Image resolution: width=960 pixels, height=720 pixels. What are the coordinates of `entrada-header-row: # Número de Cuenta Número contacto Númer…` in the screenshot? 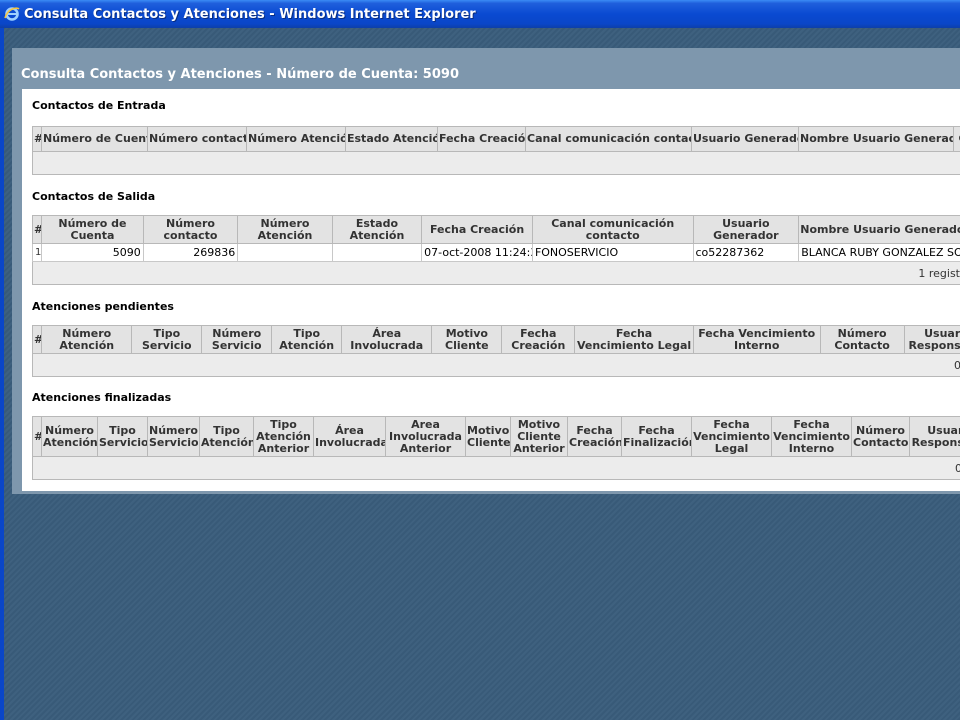 It's located at (496, 139).